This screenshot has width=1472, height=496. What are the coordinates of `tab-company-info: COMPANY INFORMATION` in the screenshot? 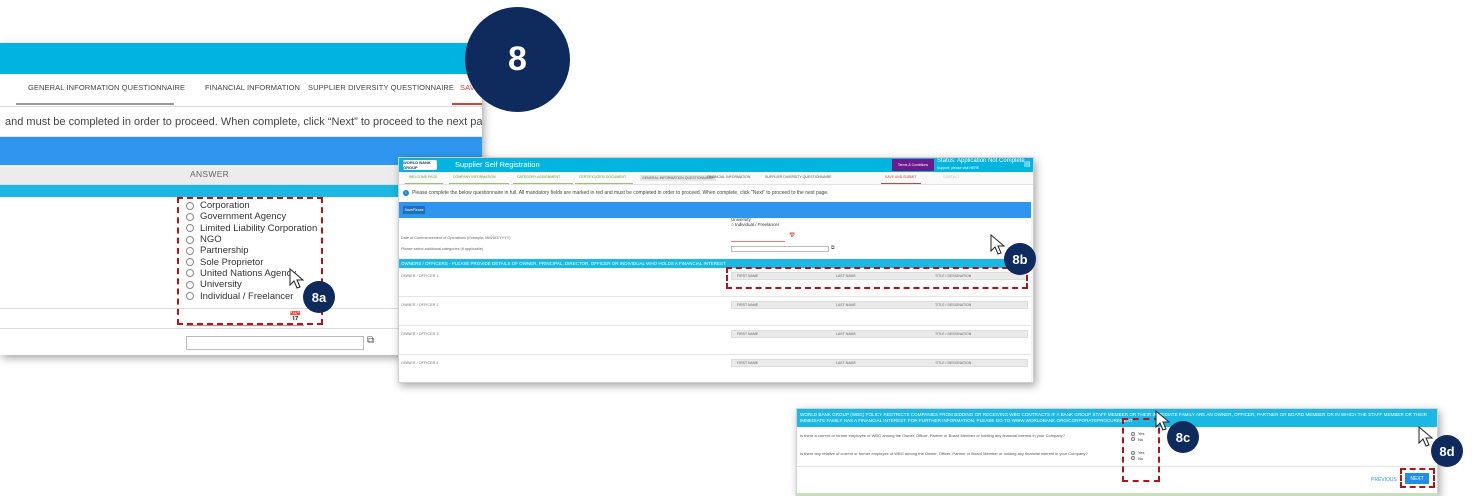 It's located at (474, 177).